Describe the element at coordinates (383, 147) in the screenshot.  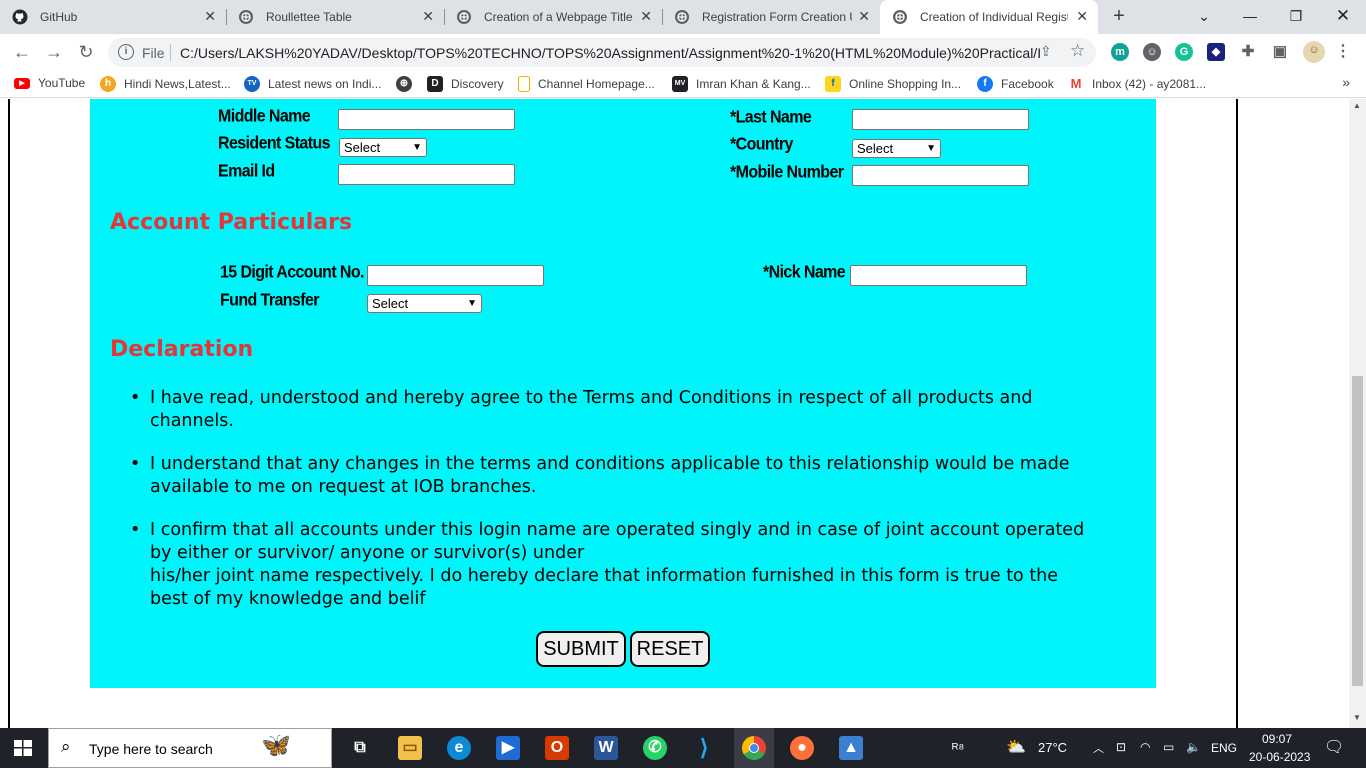
I see `resident-status-select: Select ▼` at that location.